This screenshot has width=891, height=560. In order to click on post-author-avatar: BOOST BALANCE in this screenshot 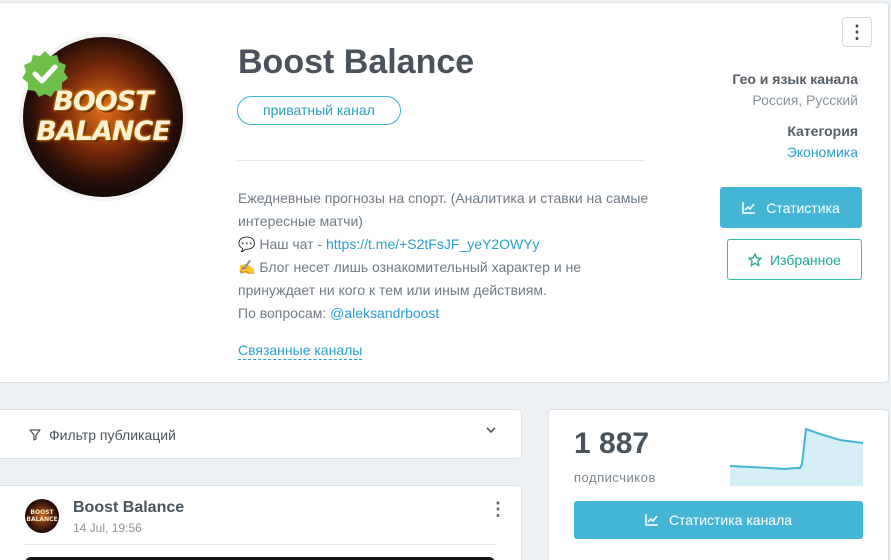, I will do `click(42, 516)`.